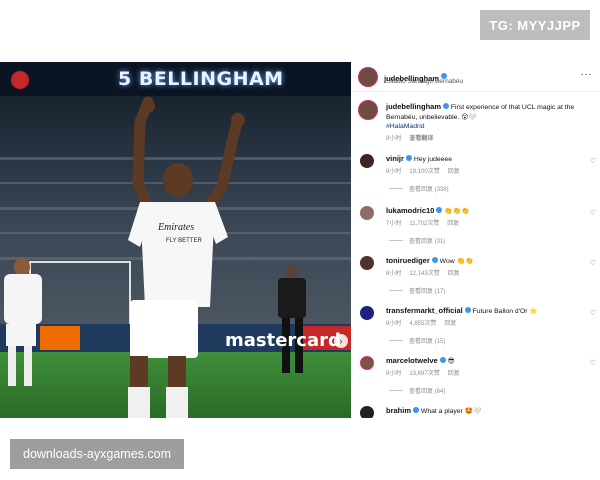 This screenshot has height=480, width=600. I want to click on comment-text: What a player 🤩🤍, so click(451, 411).